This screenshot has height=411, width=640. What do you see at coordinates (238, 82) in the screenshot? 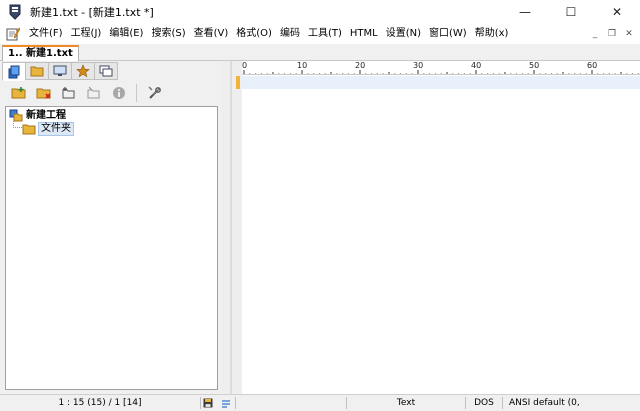
I see `current-line-marker` at bounding box center [238, 82].